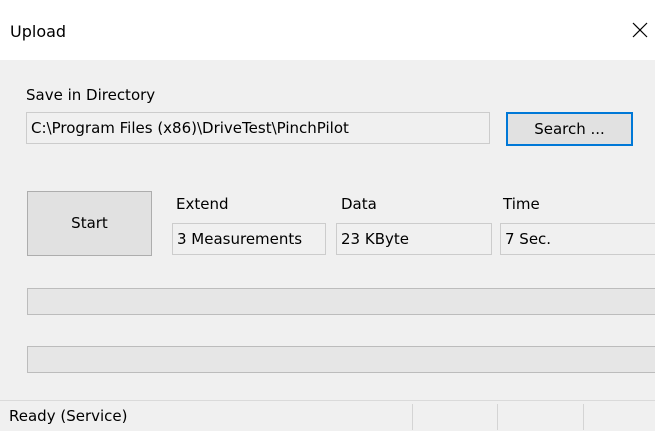  I want to click on data-label: Data, so click(359, 204).